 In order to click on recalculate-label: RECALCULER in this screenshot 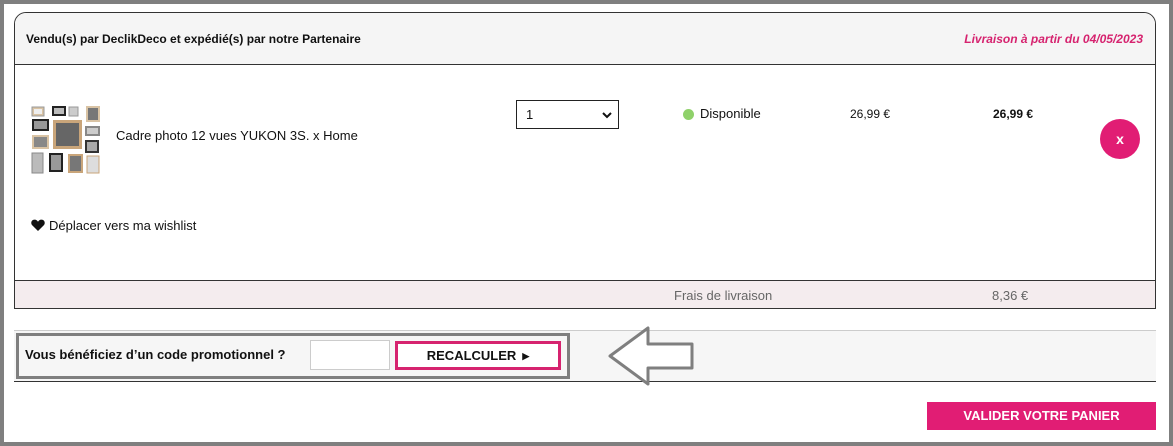, I will do `click(471, 355)`.